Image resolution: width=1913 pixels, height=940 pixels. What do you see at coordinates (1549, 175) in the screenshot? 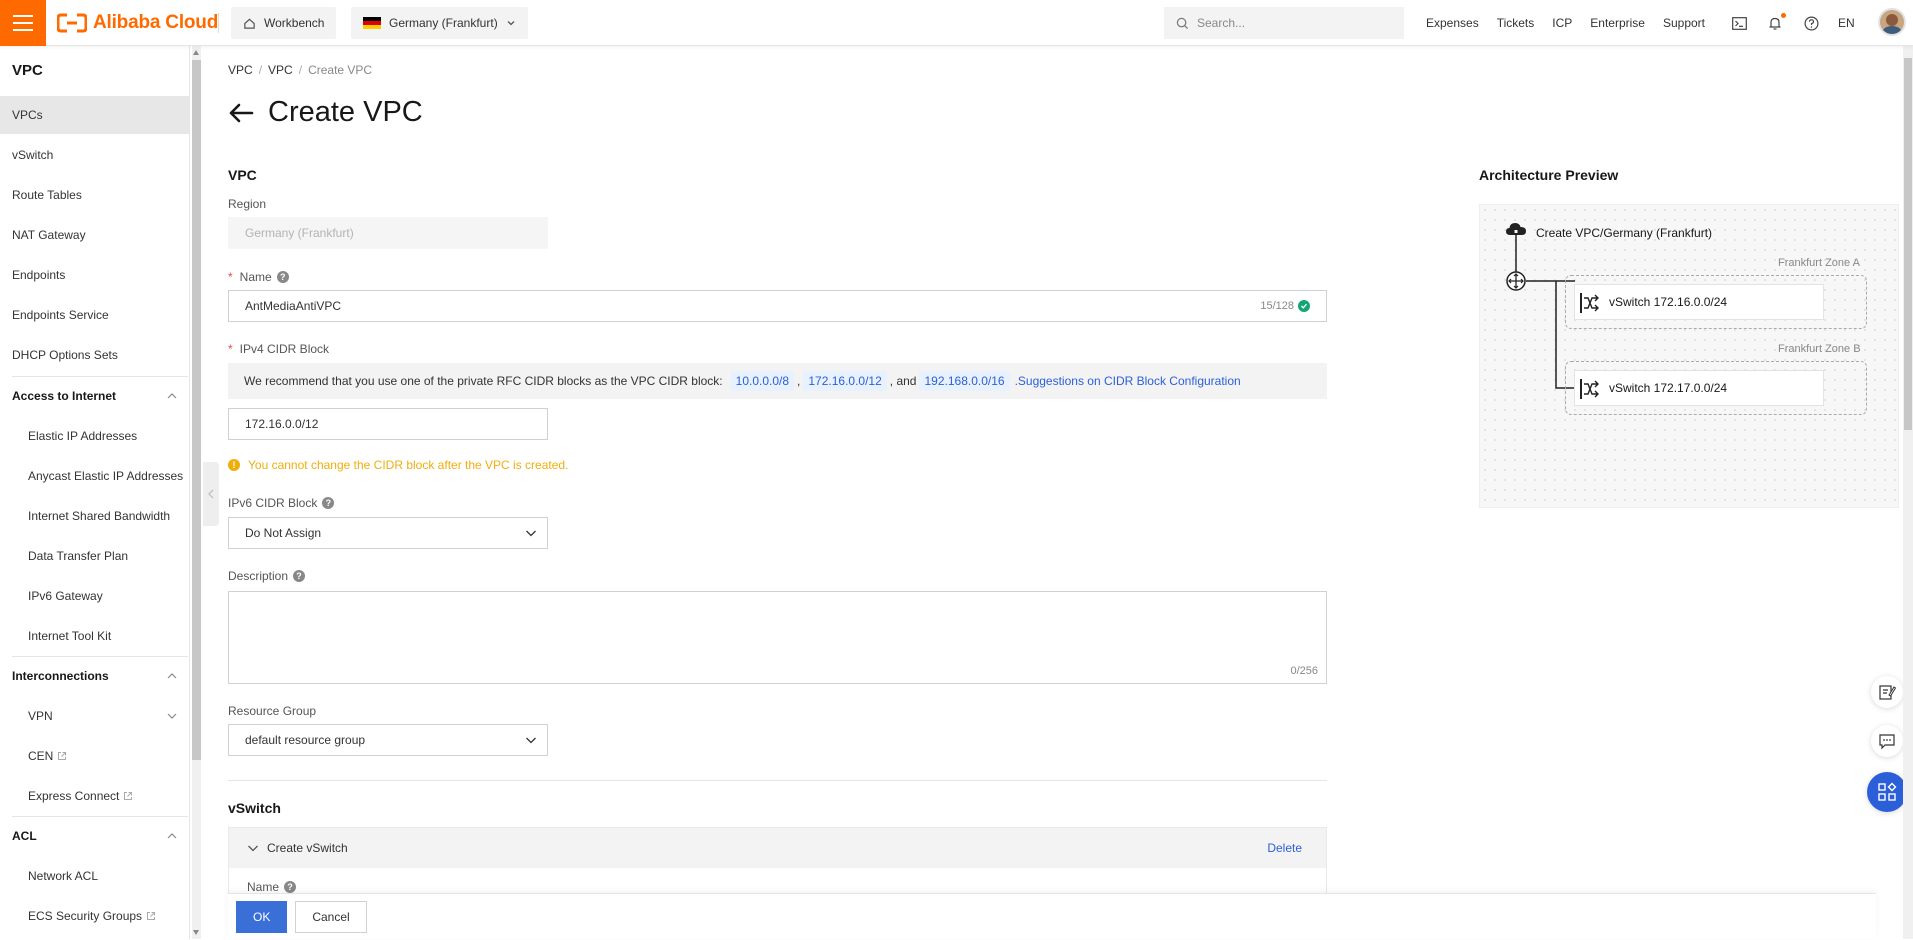
I see `architecture-preview-title: Architecture Preview` at bounding box center [1549, 175].